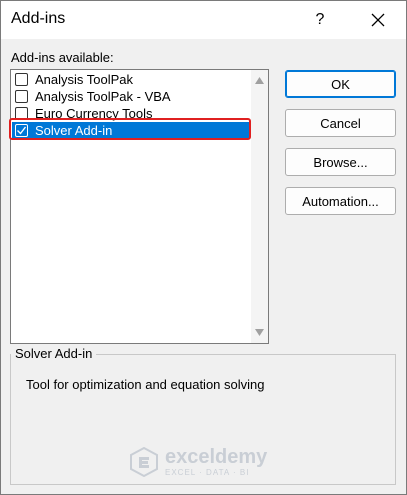 This screenshot has width=407, height=495. Describe the element at coordinates (340, 84) in the screenshot. I see `ok-button: OK` at that location.